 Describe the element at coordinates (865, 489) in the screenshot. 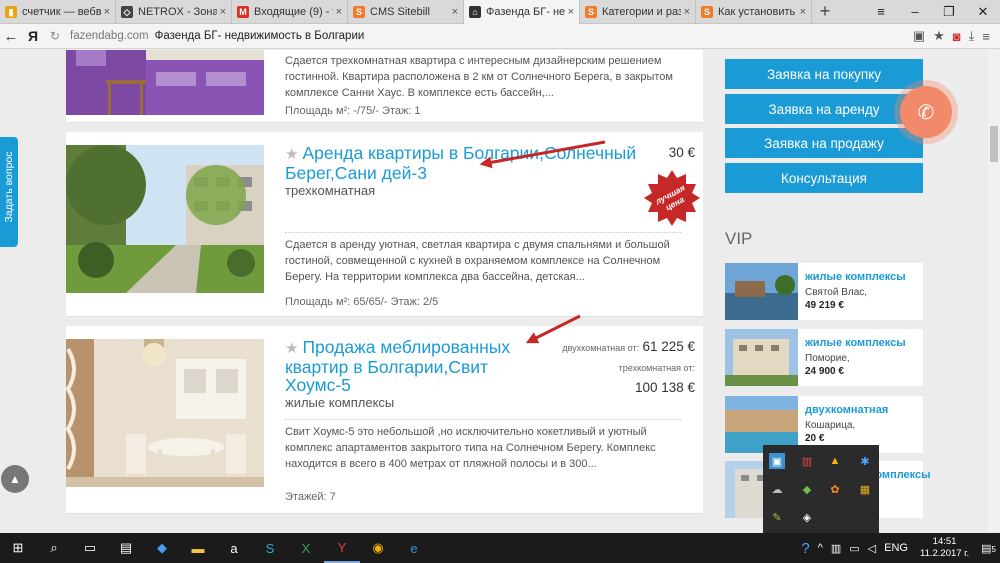

I see `tray-app-icon: ▦` at that location.